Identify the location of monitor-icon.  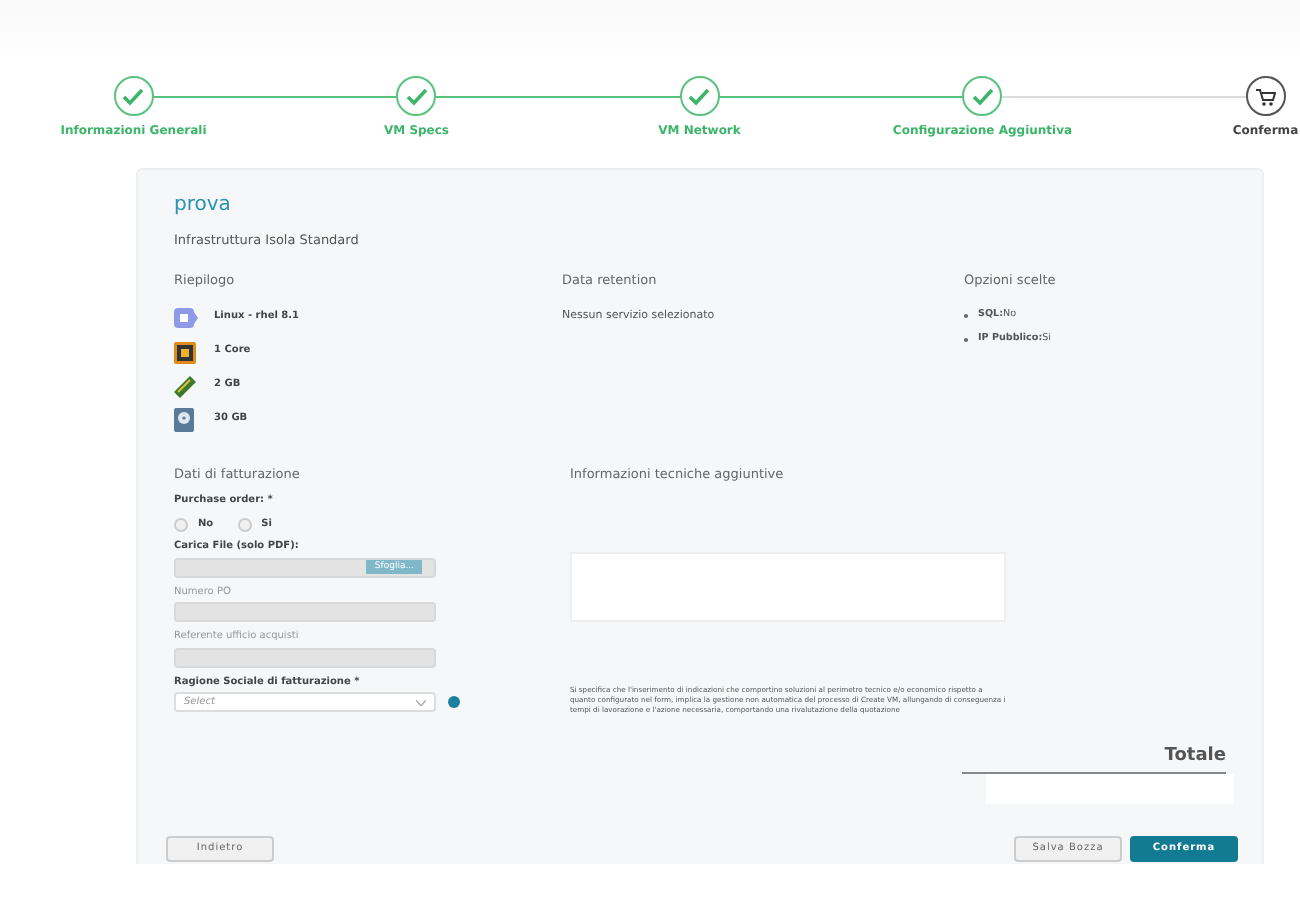
(186, 318).